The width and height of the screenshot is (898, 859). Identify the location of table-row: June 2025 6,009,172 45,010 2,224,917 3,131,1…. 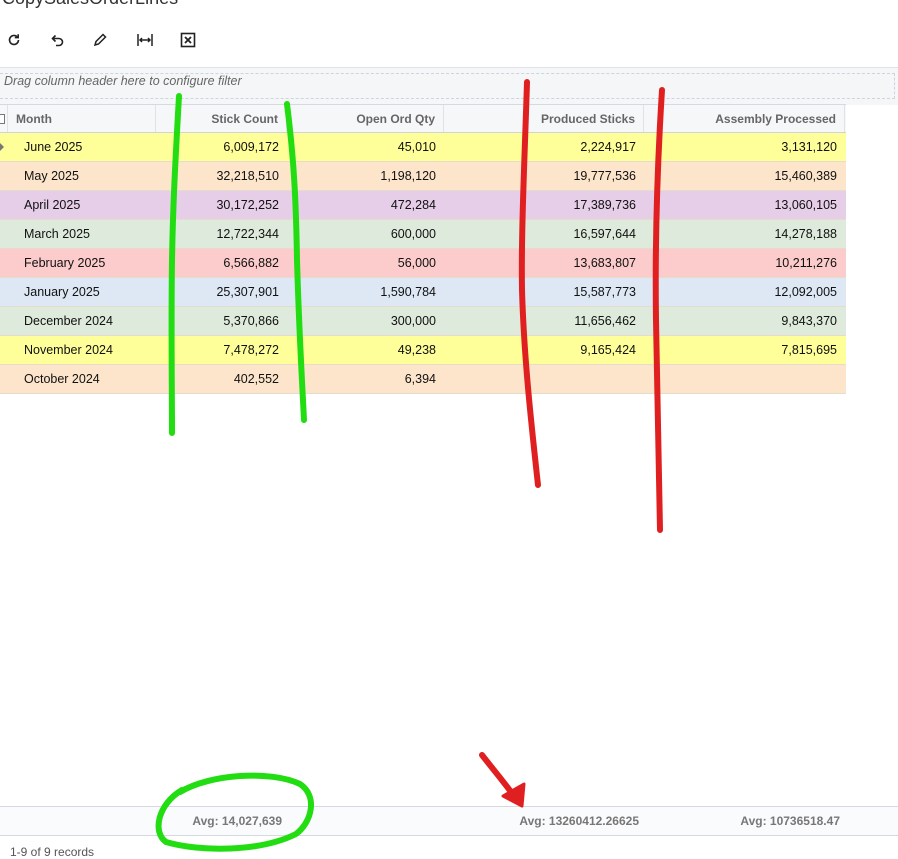
(423, 147).